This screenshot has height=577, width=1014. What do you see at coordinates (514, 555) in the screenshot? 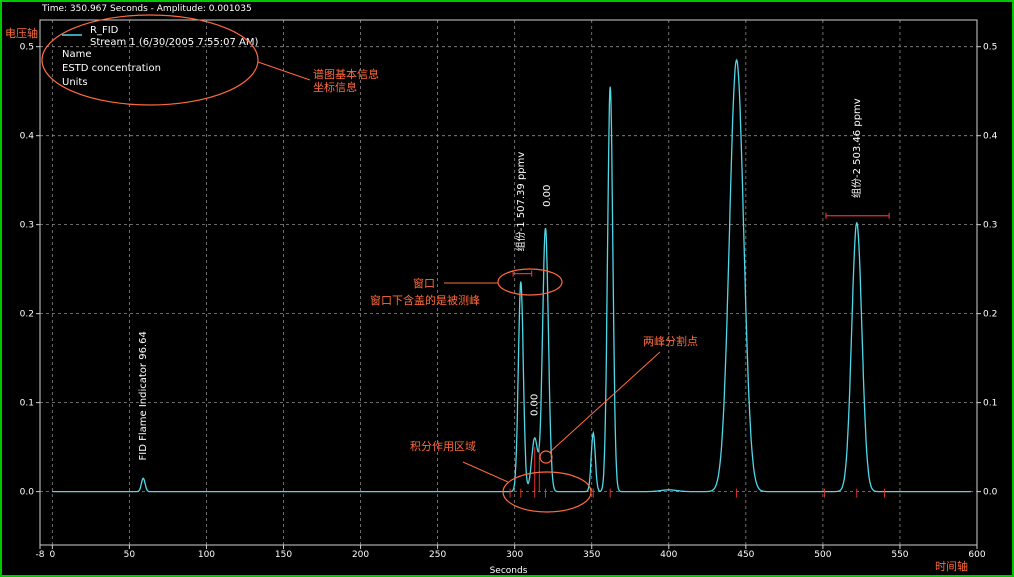
I see `x-tick-label: 300` at bounding box center [514, 555].